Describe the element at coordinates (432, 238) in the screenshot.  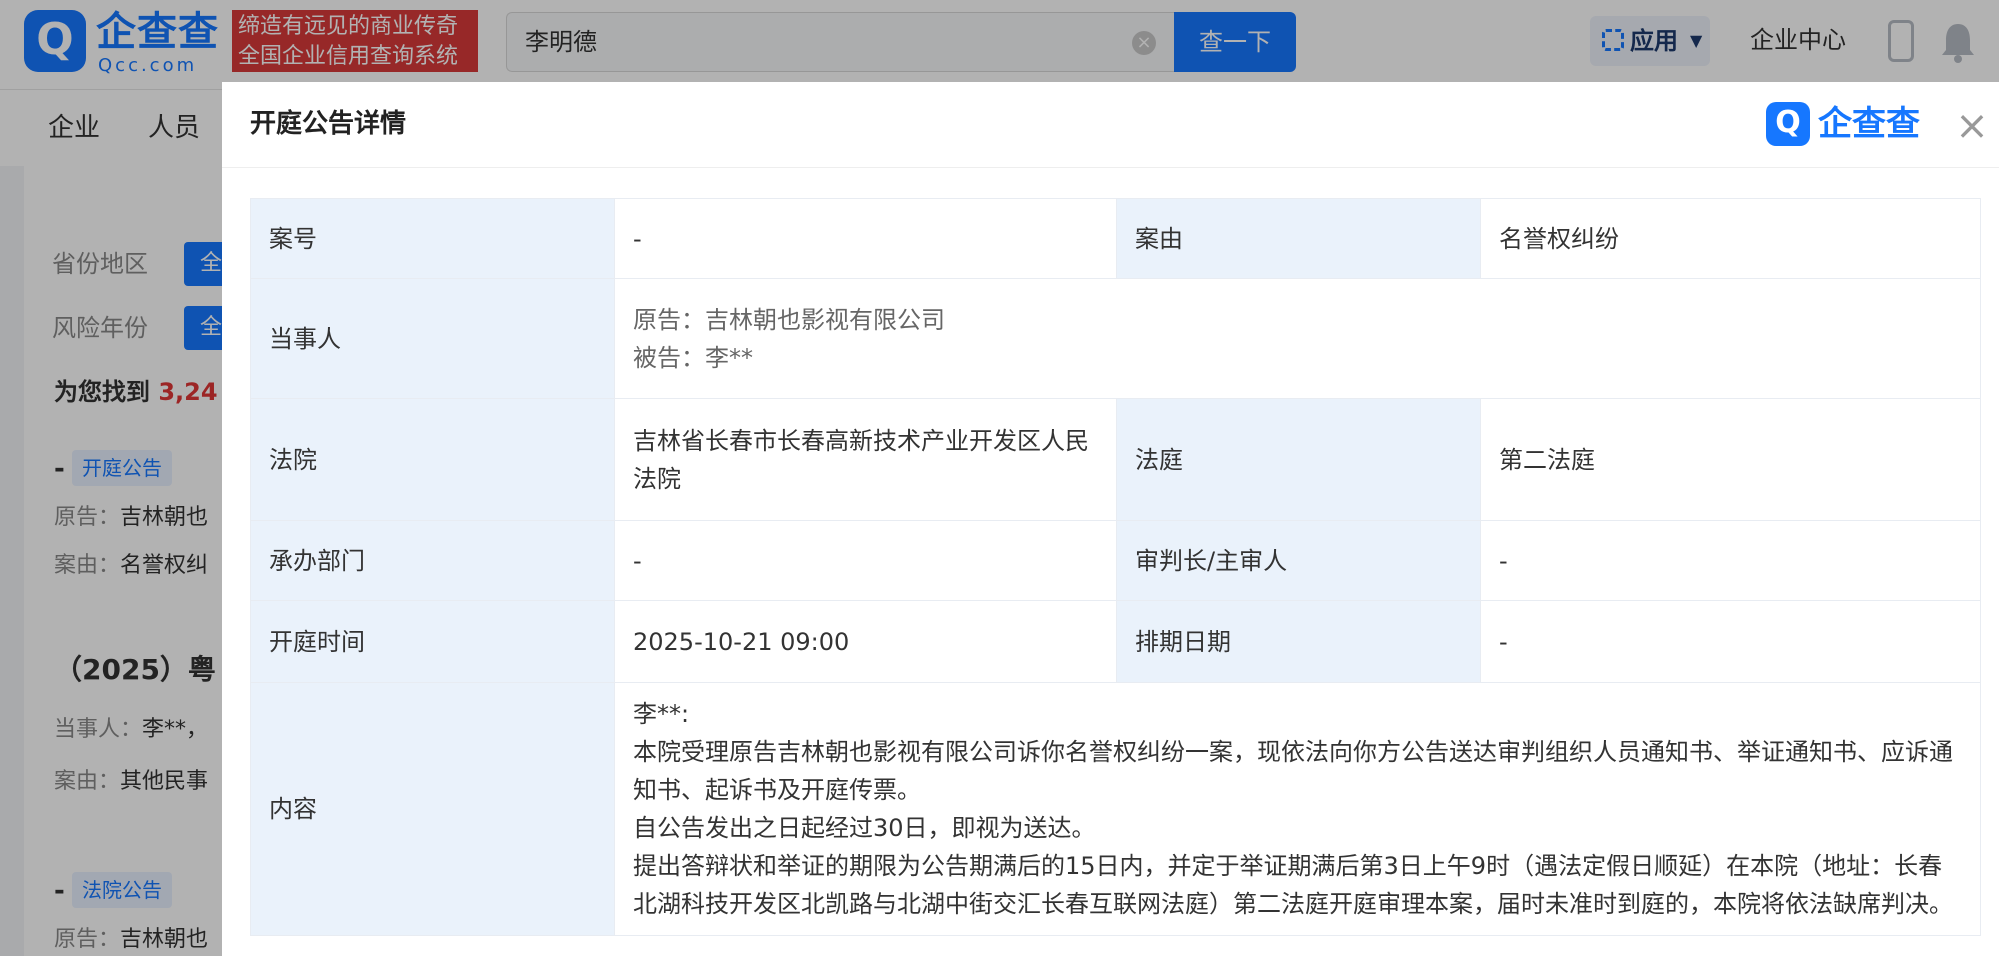
I see `case-no-label: 案号` at that location.